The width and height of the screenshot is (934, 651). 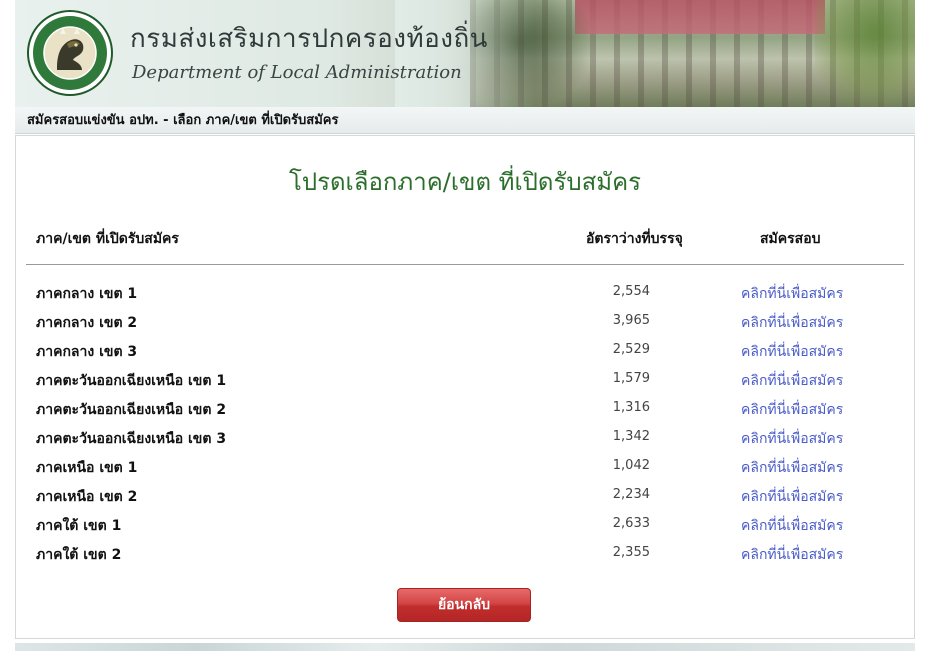 What do you see at coordinates (70, 53) in the screenshot?
I see `department-seal-icon` at bounding box center [70, 53].